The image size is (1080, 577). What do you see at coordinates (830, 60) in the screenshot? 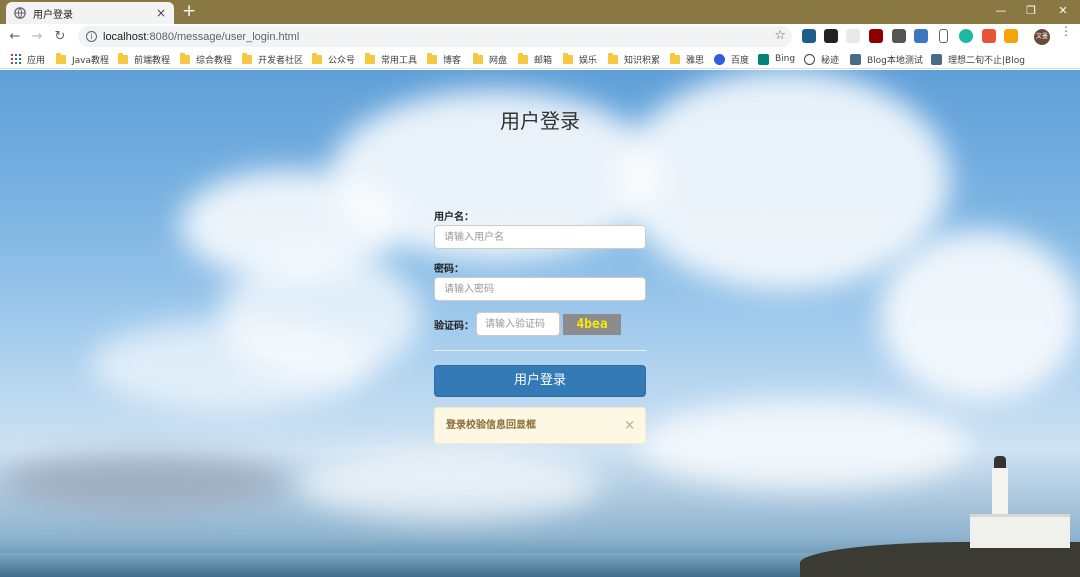
I see `bookmark-label: 秘迹` at bounding box center [830, 60].